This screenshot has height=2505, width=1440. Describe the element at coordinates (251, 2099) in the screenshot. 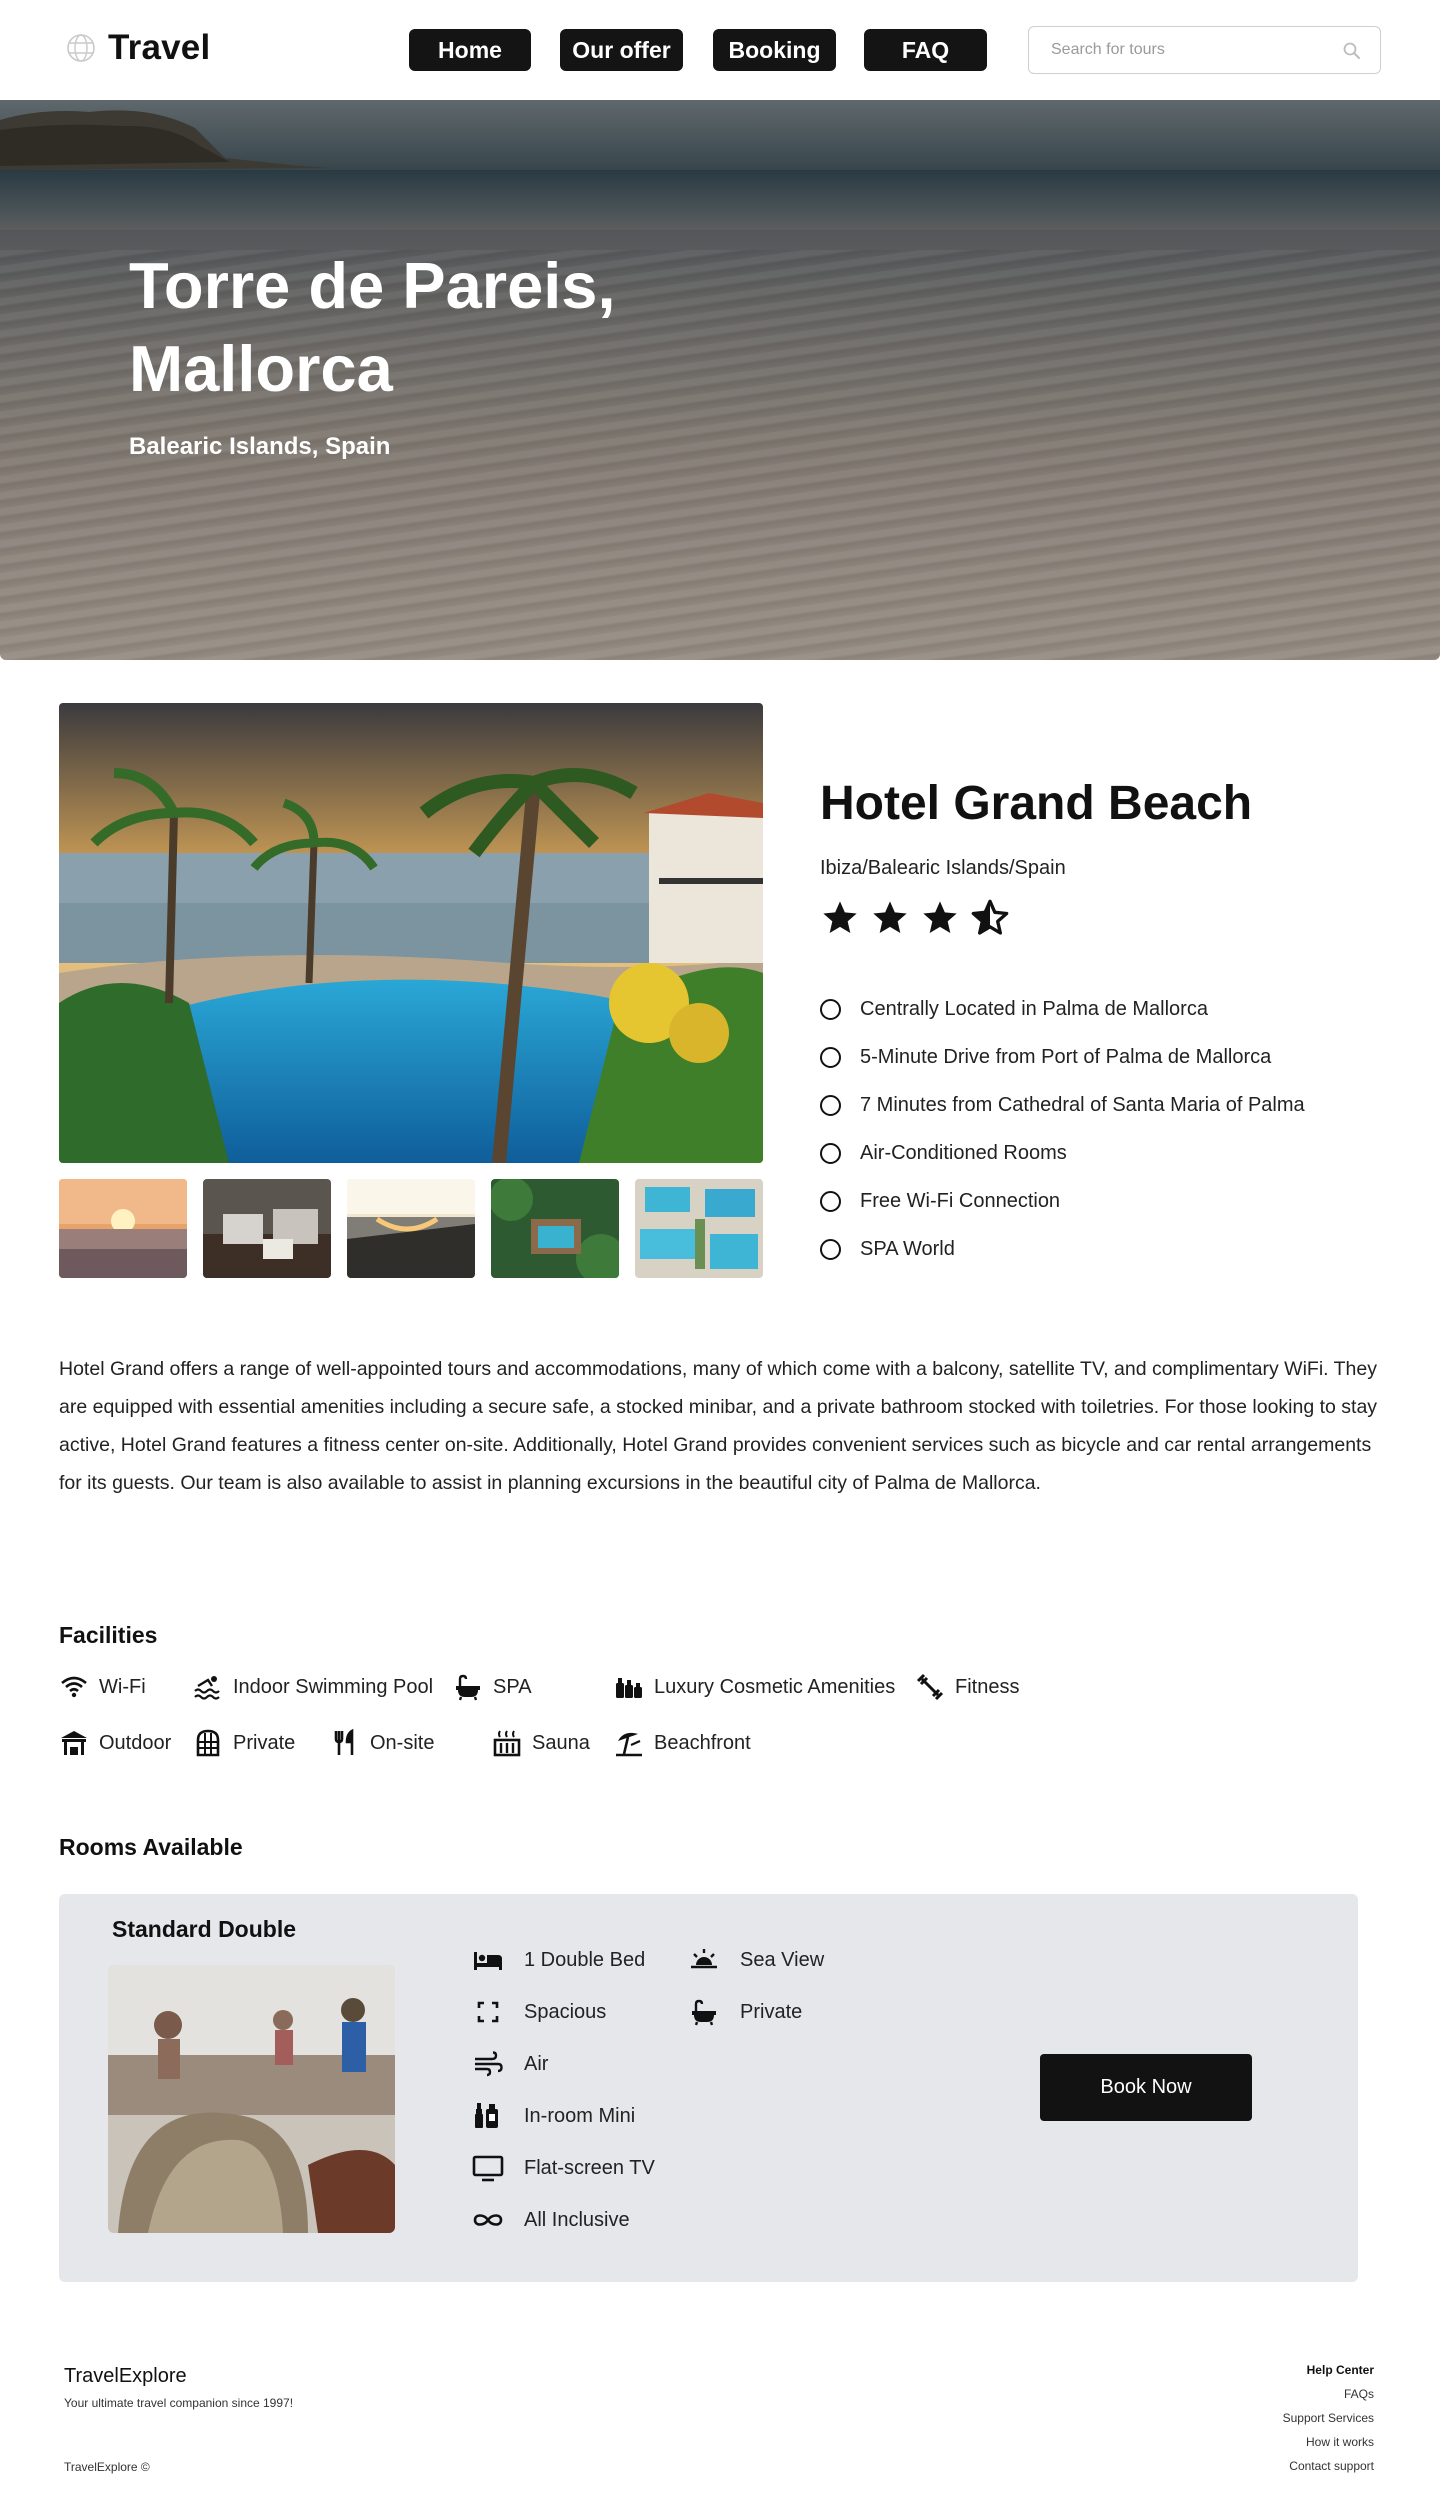

I see `room-photo` at that location.